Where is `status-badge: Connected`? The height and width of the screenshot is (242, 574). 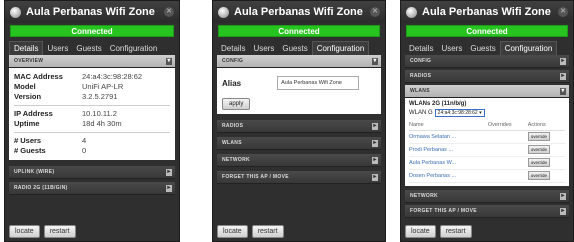 status-badge: Connected is located at coordinates (299, 31).